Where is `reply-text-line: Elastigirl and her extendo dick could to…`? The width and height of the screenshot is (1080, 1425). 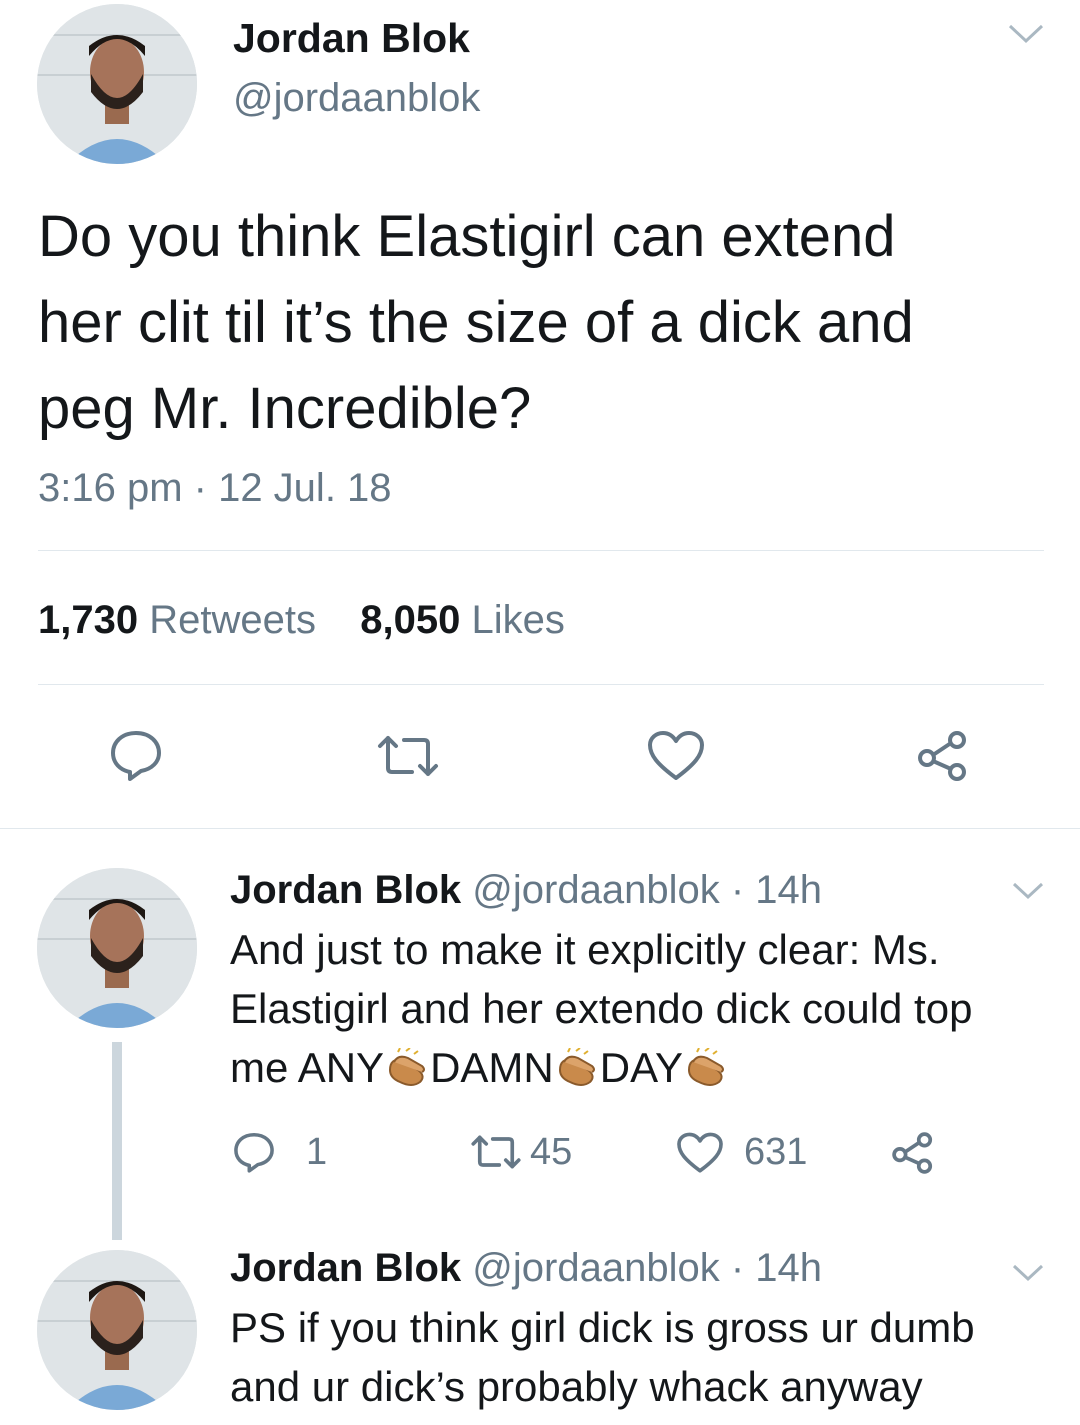 reply-text-line: Elastigirl and her extendo dick could to… is located at coordinates (601, 1008).